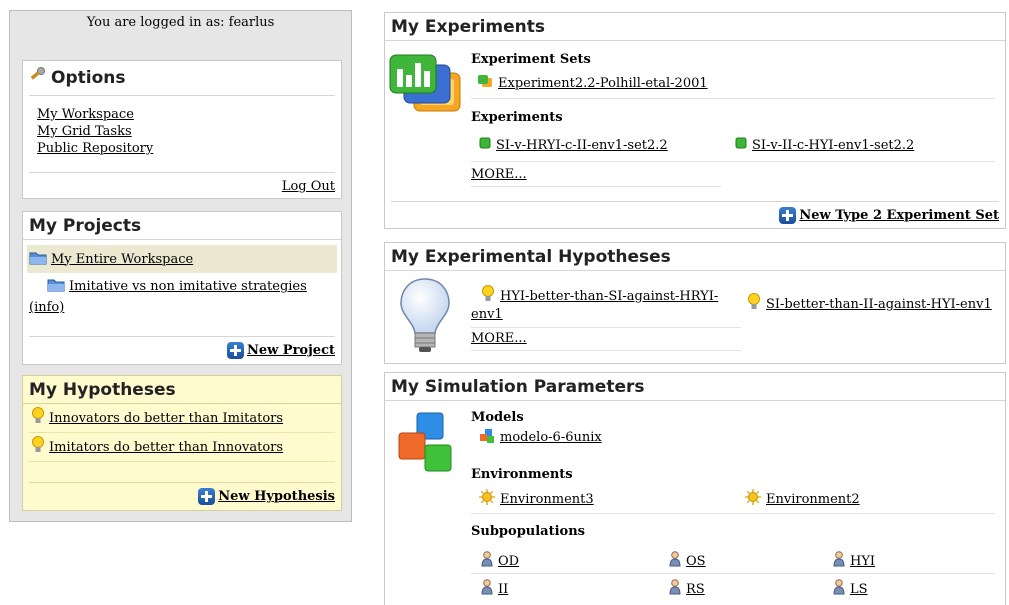  I want to click on new-experiment-set-button: New Type 2 Experiment Set, so click(695, 214).